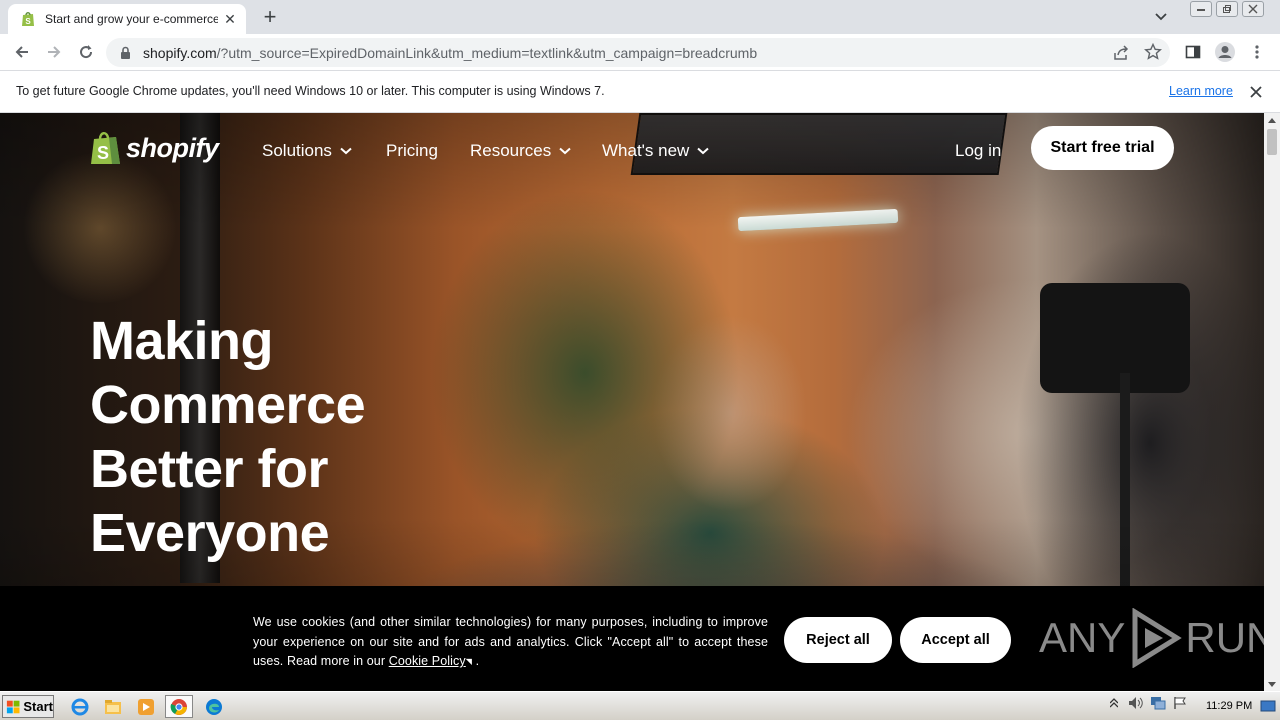 This screenshot has width=1280, height=720. Describe the element at coordinates (1082, 637) in the screenshot. I see `watermark-left: ANY` at that location.